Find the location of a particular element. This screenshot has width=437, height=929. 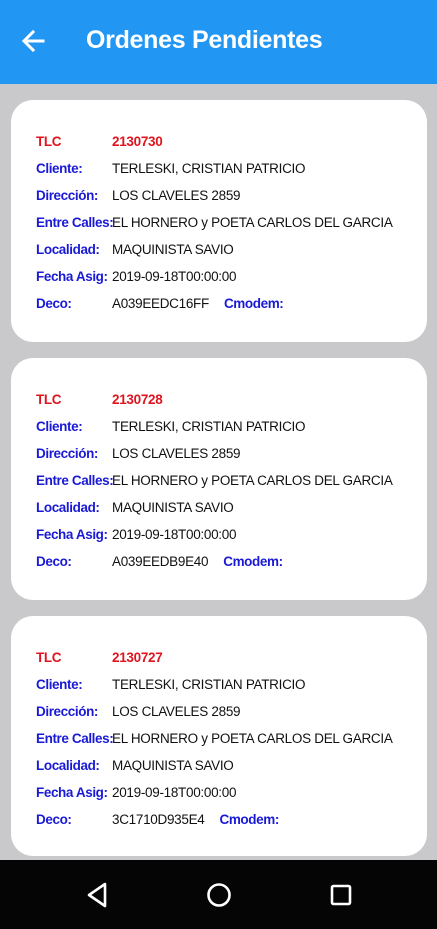

deco-row: Deco: 3C1710D935E4 Cmodem: is located at coordinates (157, 819).